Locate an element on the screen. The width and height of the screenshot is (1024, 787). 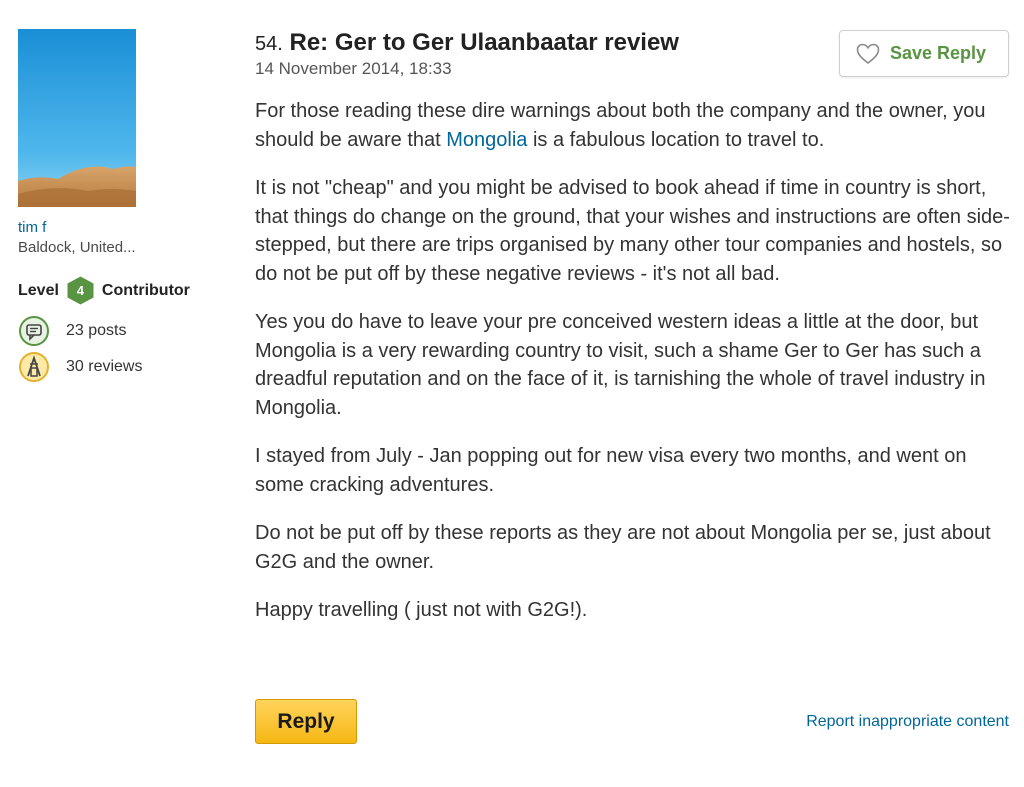
level-number: 4 is located at coordinates (80, 290).